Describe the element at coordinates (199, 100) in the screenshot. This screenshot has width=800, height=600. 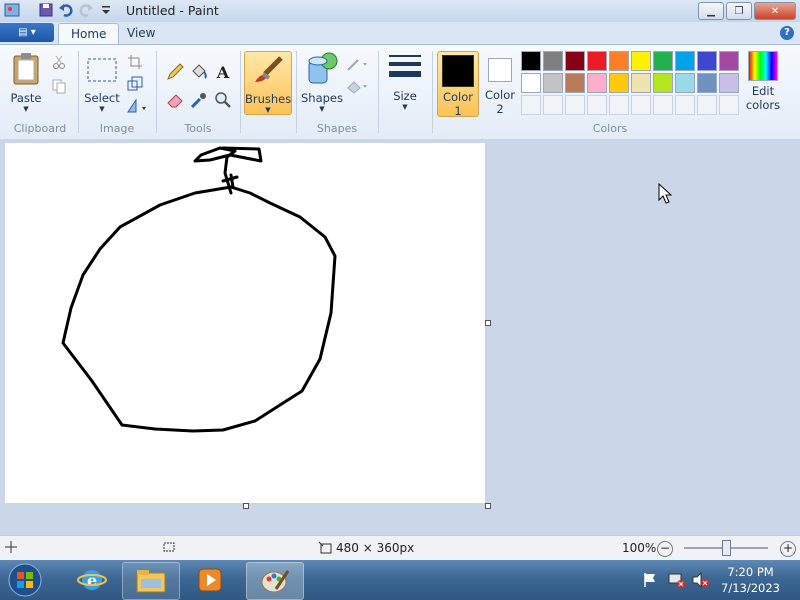
I see `color-picker-icon` at that location.